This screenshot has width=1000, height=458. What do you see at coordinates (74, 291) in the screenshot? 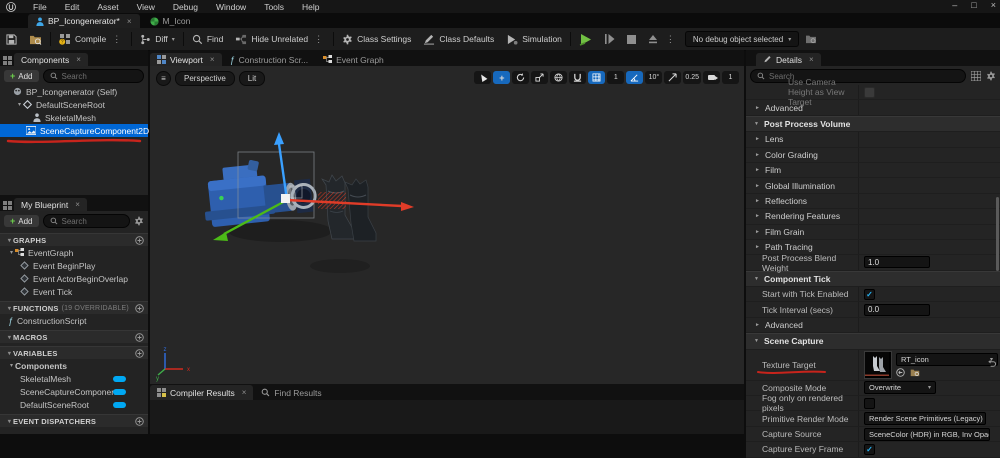
I see `list-item-event-tick: Event Tick` at bounding box center [74, 291].